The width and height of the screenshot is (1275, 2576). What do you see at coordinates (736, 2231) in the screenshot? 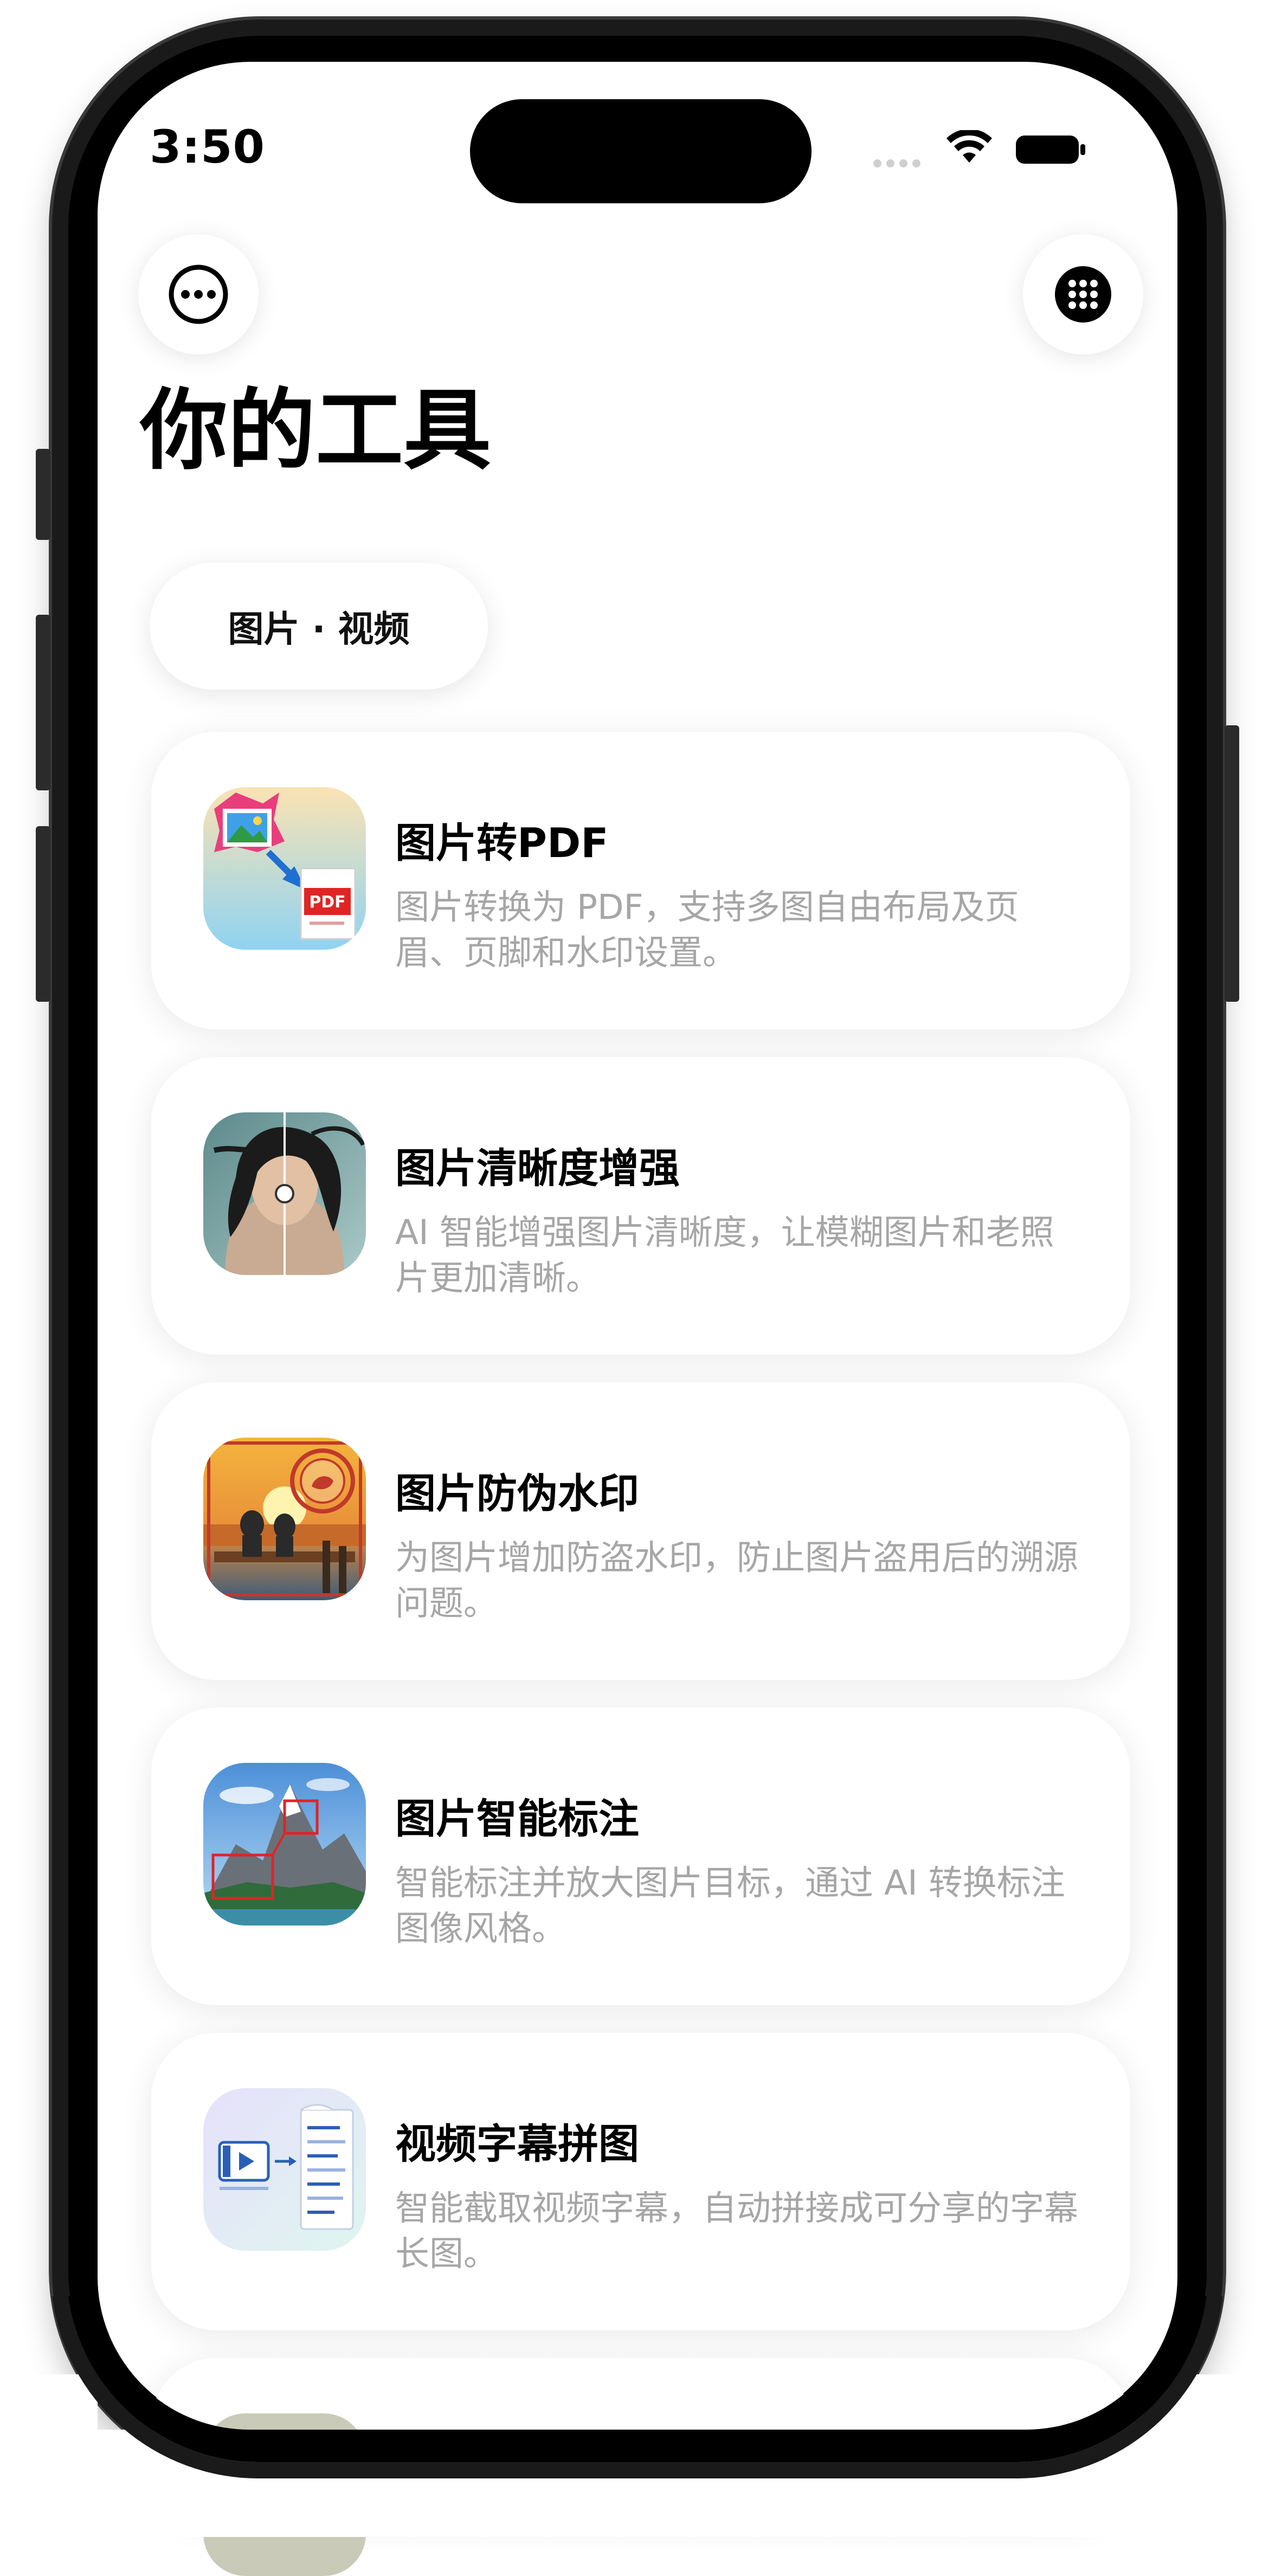
I see `tool-description: 智能截取视频字幕，自动拼接成可分享的字幕长图。` at bounding box center [736, 2231].